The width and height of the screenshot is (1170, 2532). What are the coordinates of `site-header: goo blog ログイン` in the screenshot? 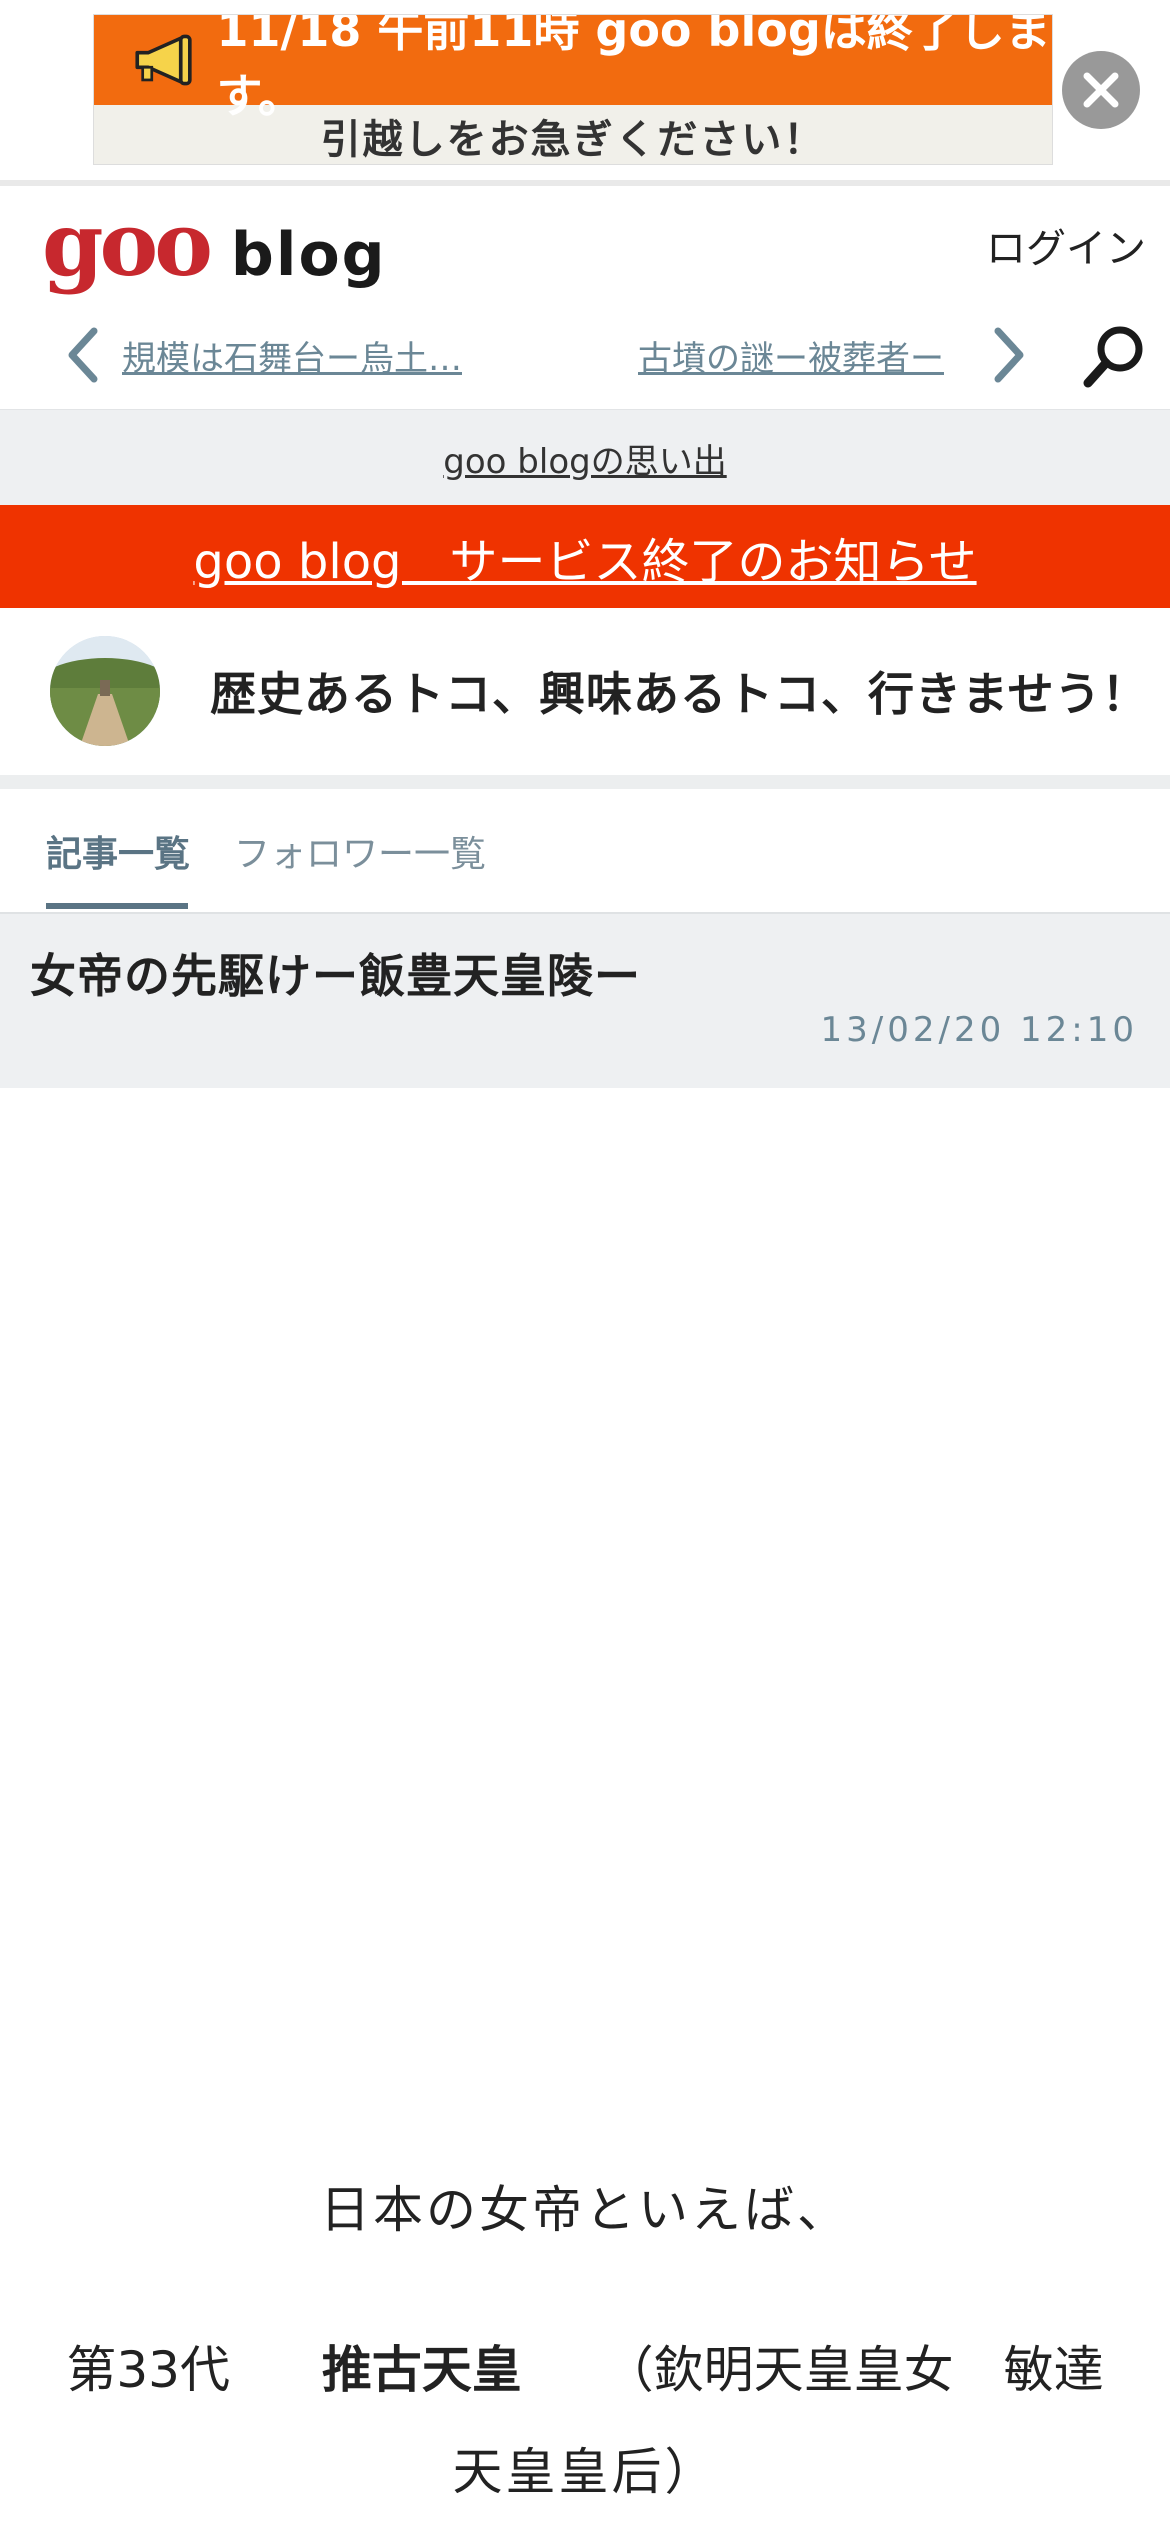 It's located at (585, 243).